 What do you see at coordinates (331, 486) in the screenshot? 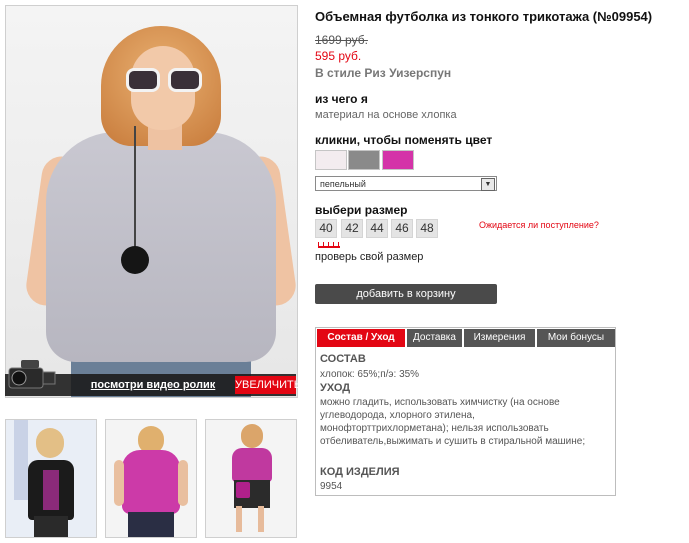
I see `code-value: 9954` at bounding box center [331, 486].